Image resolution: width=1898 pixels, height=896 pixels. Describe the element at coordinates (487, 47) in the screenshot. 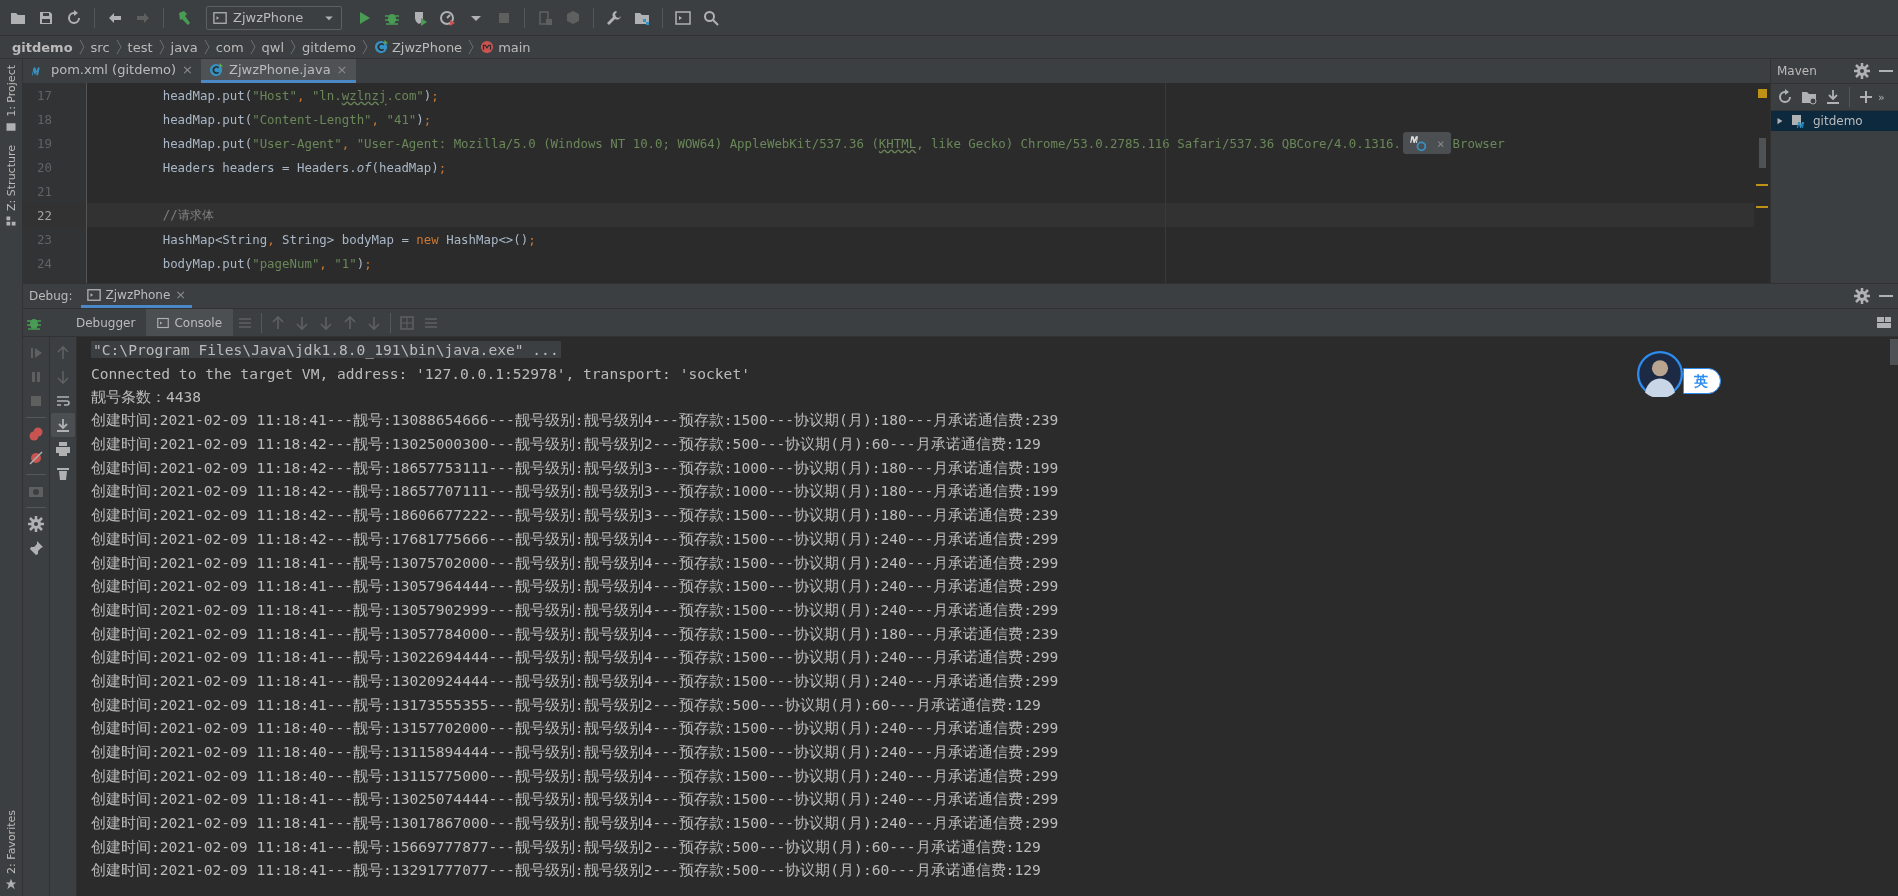

I see `method-icon` at that location.